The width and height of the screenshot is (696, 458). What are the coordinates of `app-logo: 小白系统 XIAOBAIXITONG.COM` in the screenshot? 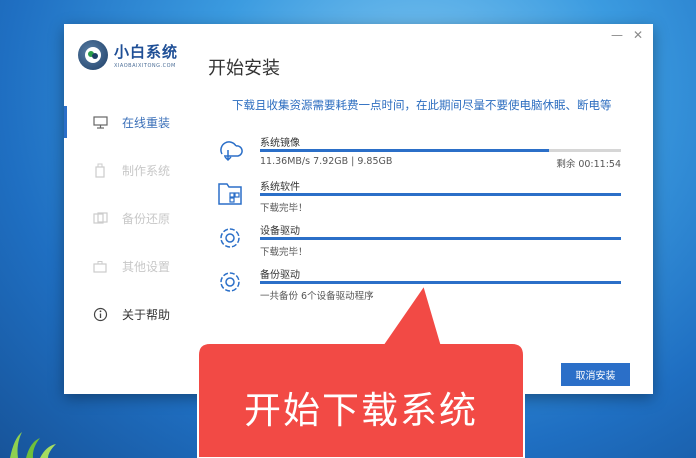 It's located at (128, 55).